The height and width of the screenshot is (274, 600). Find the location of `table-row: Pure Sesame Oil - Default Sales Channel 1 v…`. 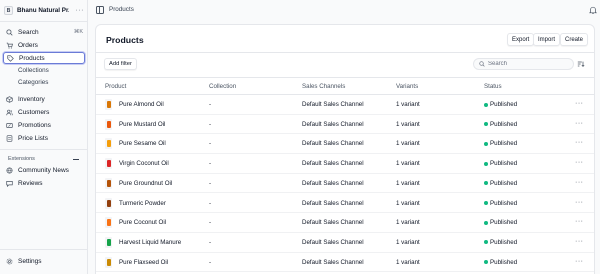

table-row: Pure Sesame Oil - Default Sales Channel 1 v… is located at coordinates (345, 144).